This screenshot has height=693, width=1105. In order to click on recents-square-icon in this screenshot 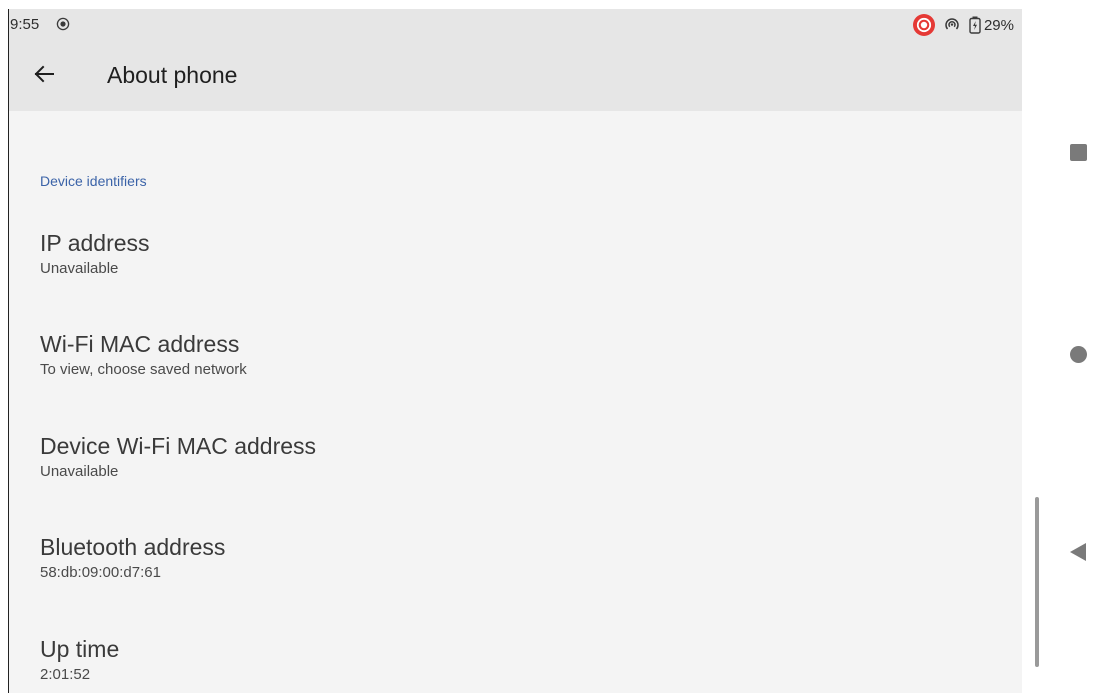, I will do `click(1078, 152)`.